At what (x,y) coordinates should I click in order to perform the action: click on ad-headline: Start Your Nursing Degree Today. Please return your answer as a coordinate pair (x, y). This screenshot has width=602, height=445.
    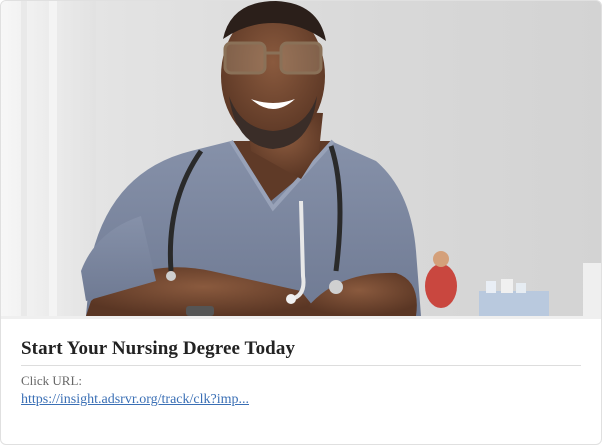
    Looking at the image, I should click on (158, 349).